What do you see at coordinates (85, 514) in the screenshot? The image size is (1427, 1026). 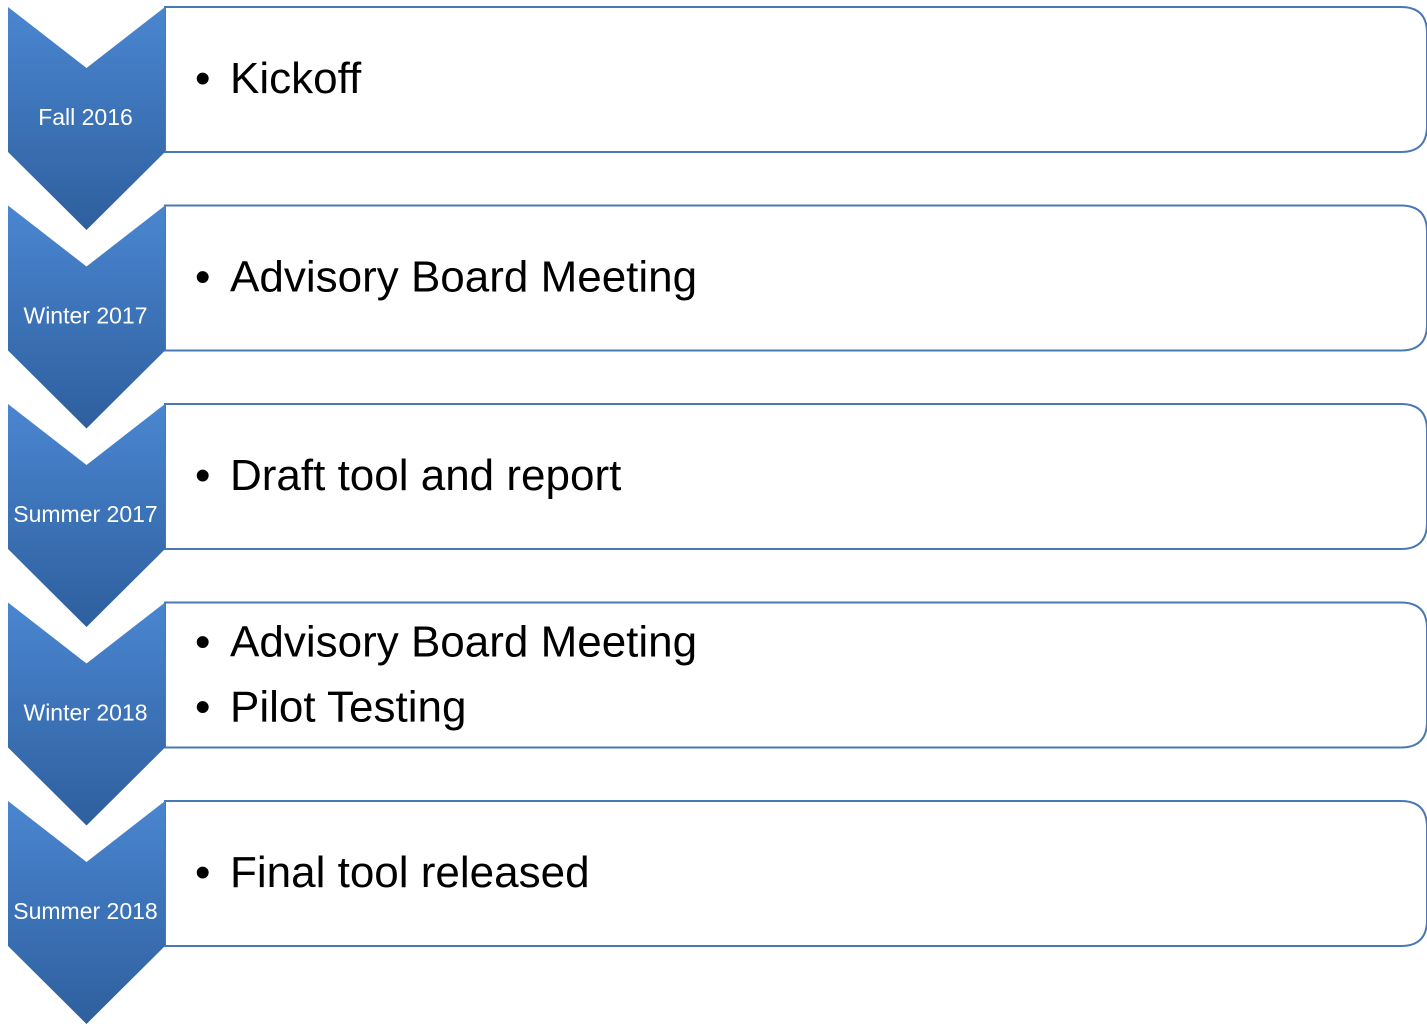 I see `step-date-label: Summer 2017` at bounding box center [85, 514].